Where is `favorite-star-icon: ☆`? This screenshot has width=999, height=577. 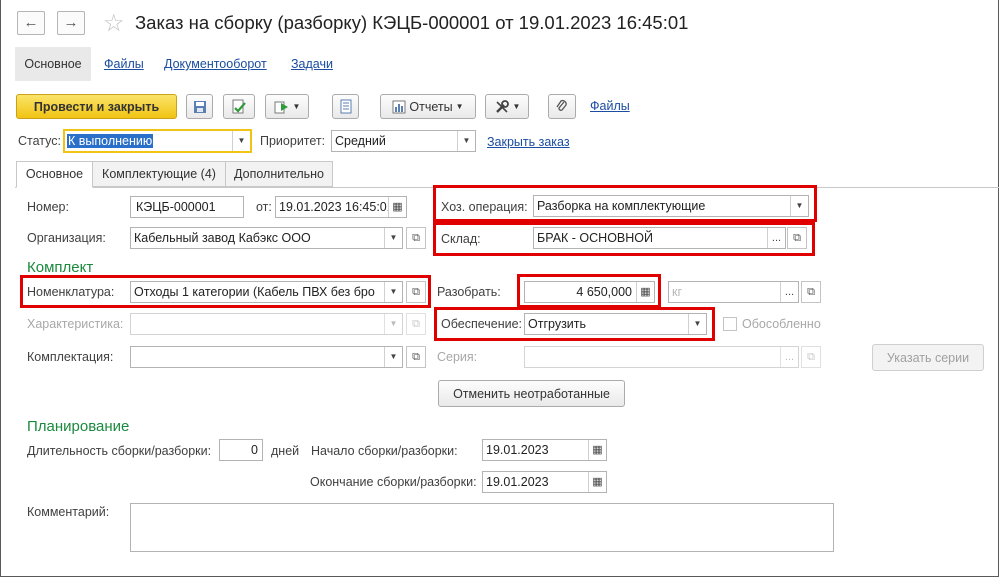
favorite-star-icon: ☆ is located at coordinates (114, 23).